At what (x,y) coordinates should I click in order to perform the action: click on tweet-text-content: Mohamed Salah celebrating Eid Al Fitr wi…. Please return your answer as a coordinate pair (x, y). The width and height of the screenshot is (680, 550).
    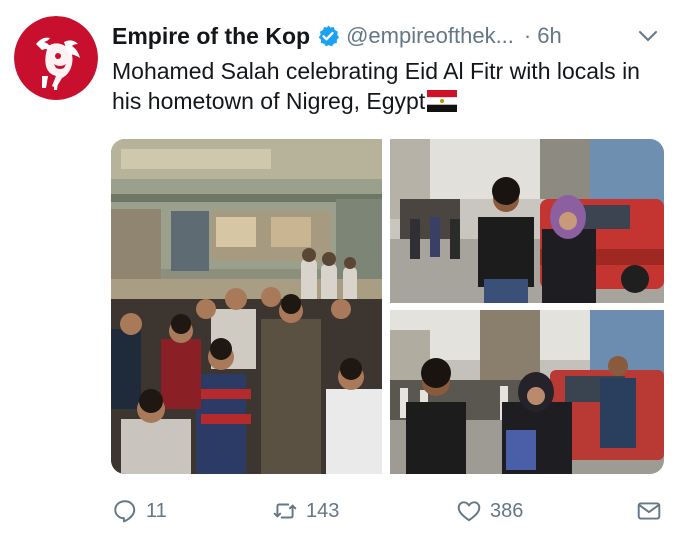
    Looking at the image, I should click on (376, 86).